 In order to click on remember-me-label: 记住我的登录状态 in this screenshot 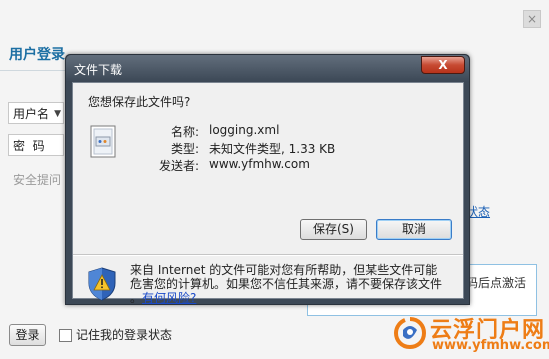, I will do `click(124, 335)`.